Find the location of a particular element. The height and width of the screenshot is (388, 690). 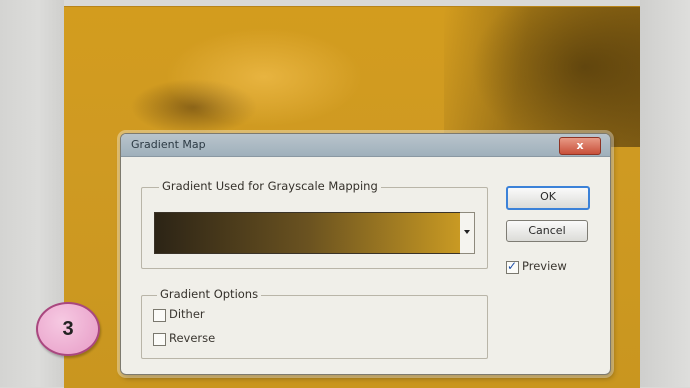

step-number-badge: 3 is located at coordinates (68, 329).